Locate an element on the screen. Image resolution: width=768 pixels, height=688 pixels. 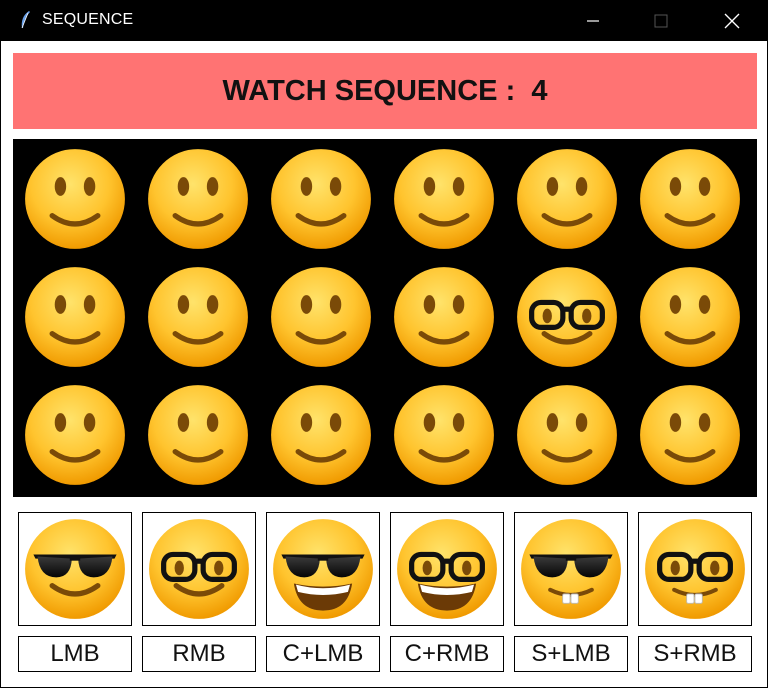
control-label: C+LMB is located at coordinates (323, 654).